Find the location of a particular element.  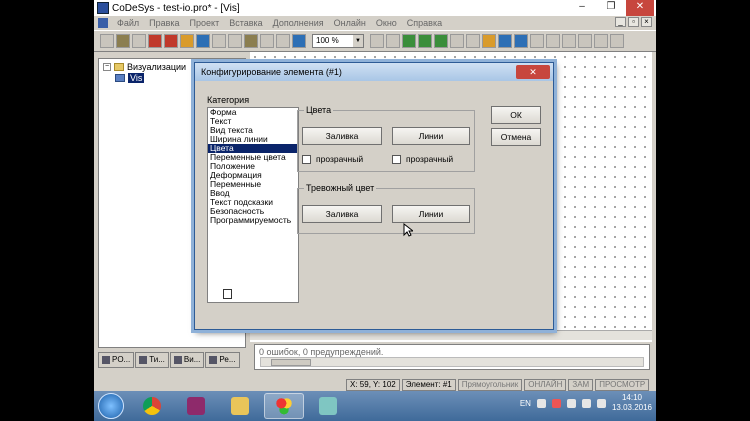

taskbar-codesys is located at coordinates (284, 406).